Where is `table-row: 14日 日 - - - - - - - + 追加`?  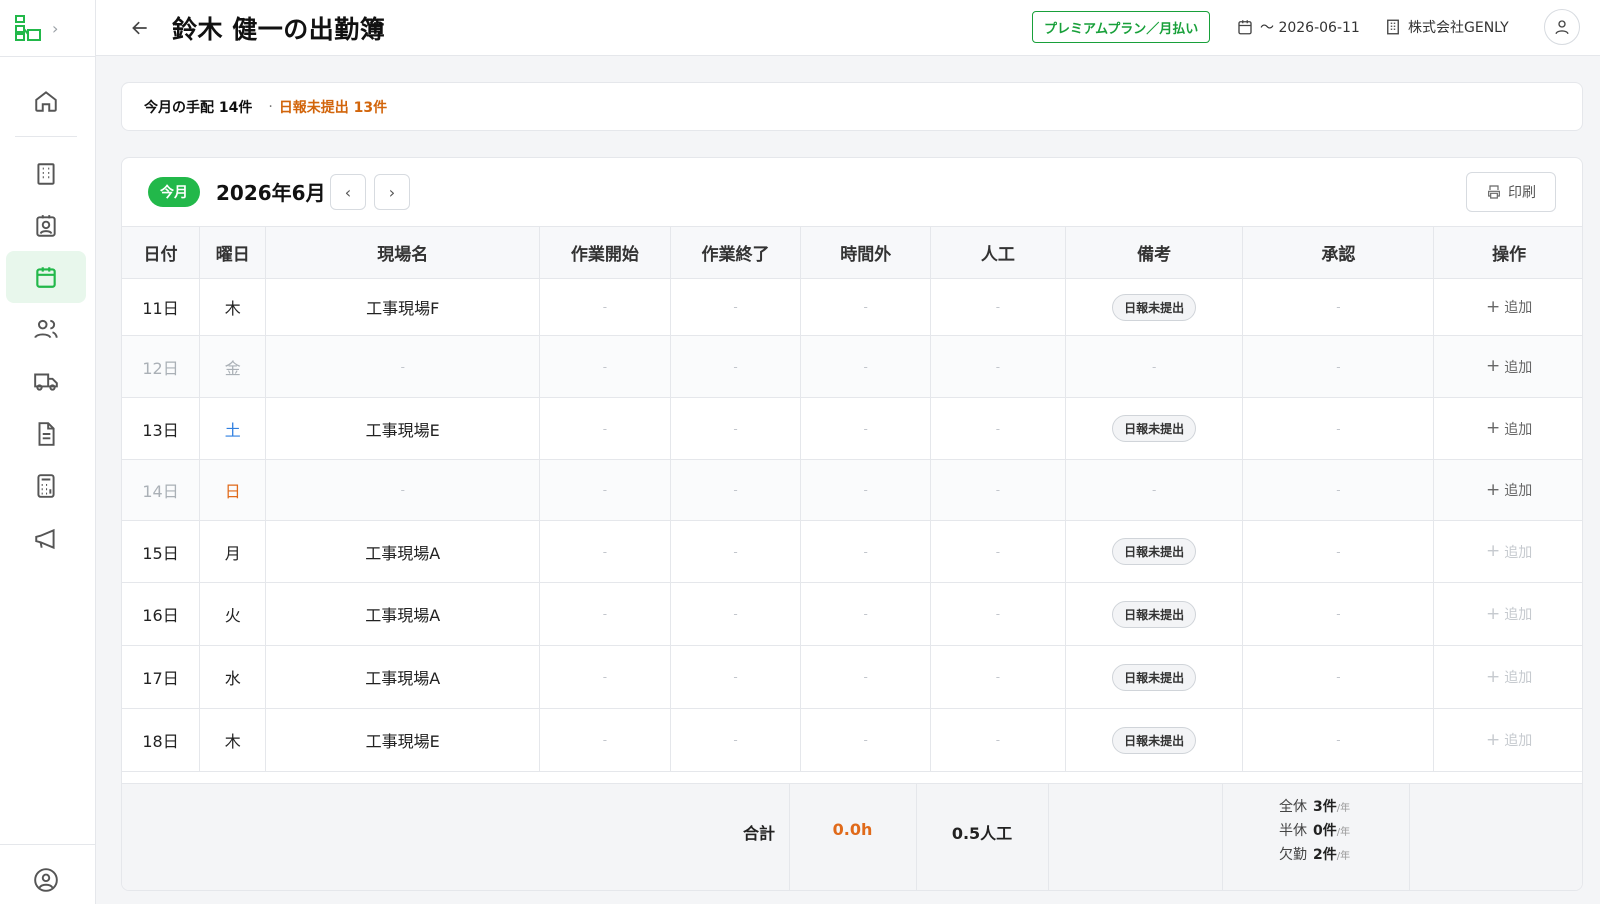
table-row: 14日 日 - - - - - - - + 追加 is located at coordinates (852, 490).